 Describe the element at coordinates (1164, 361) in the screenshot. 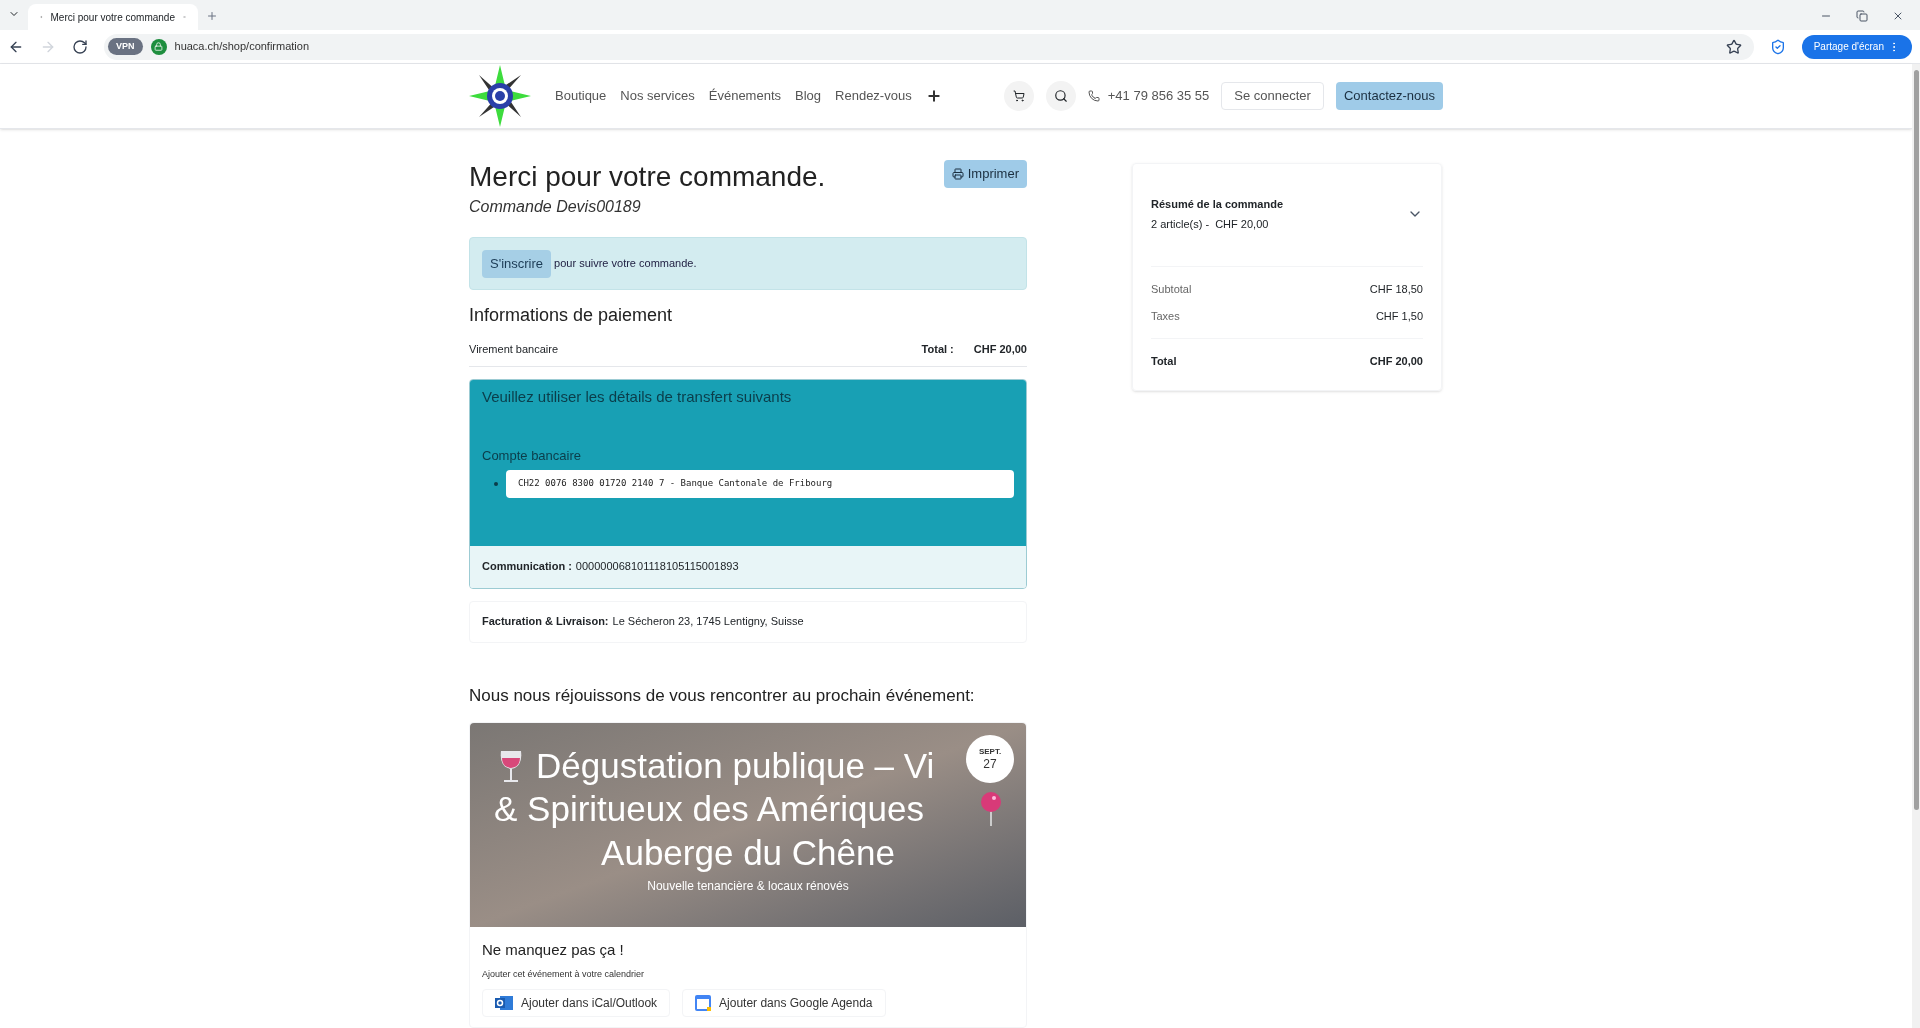

I see `summary-total-label: Total` at that location.